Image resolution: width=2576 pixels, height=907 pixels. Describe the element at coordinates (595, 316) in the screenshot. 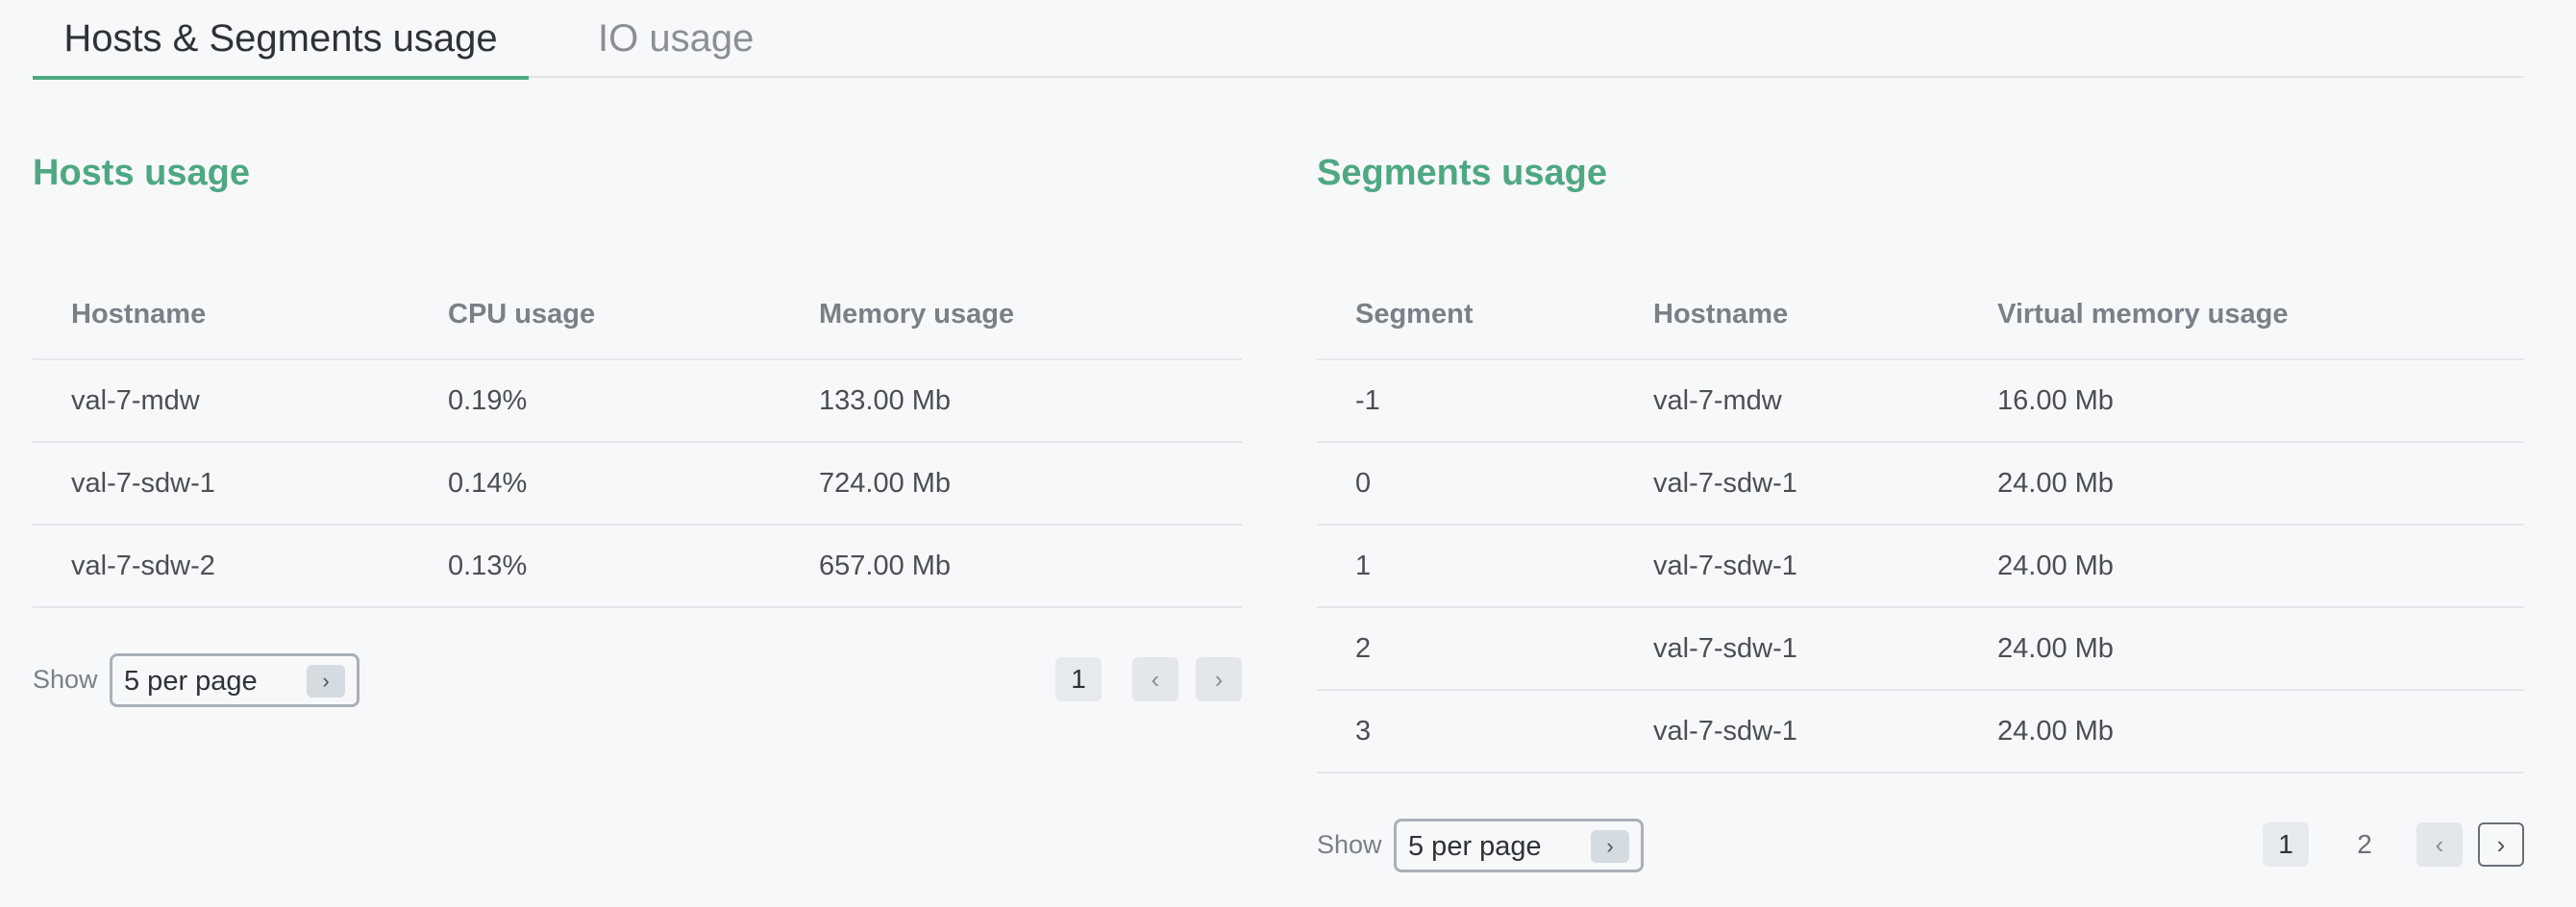

I see `column-header-cpu-usage: CPU usage` at that location.